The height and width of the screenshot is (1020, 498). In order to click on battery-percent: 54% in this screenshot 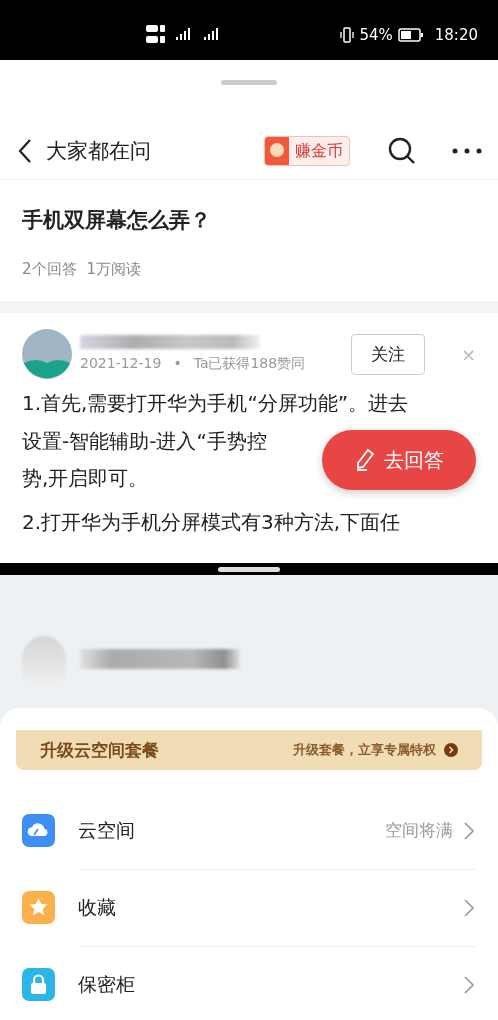, I will do `click(376, 35)`.